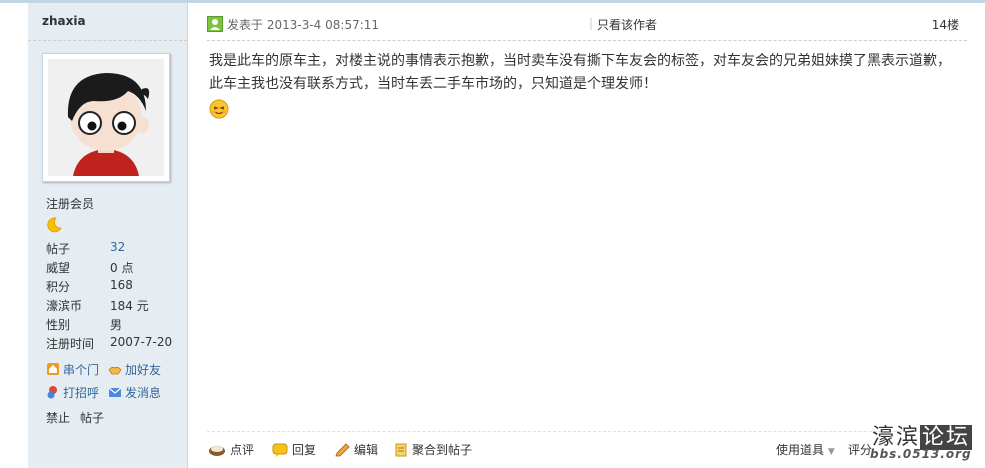 The height and width of the screenshot is (468, 985). What do you see at coordinates (587, 24) in the screenshot?
I see `post-header: 发表于 2013-3-4 08:57:11 | 只看该作者 14楼` at bounding box center [587, 24].